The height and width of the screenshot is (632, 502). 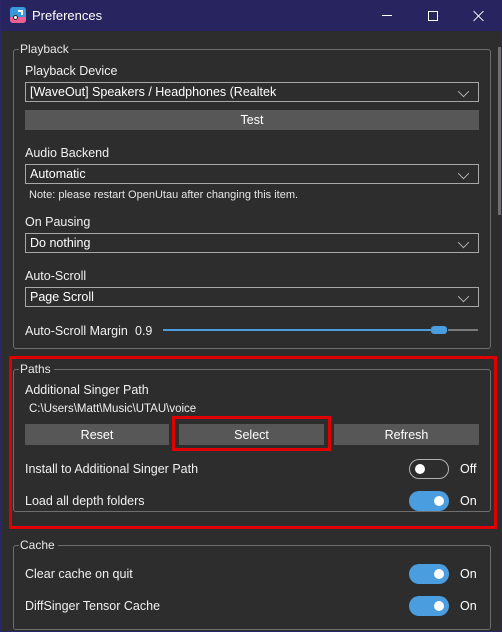 What do you see at coordinates (112, 469) in the screenshot?
I see `install-to-singer-path-label: Install to Additional Singer Path` at bounding box center [112, 469].